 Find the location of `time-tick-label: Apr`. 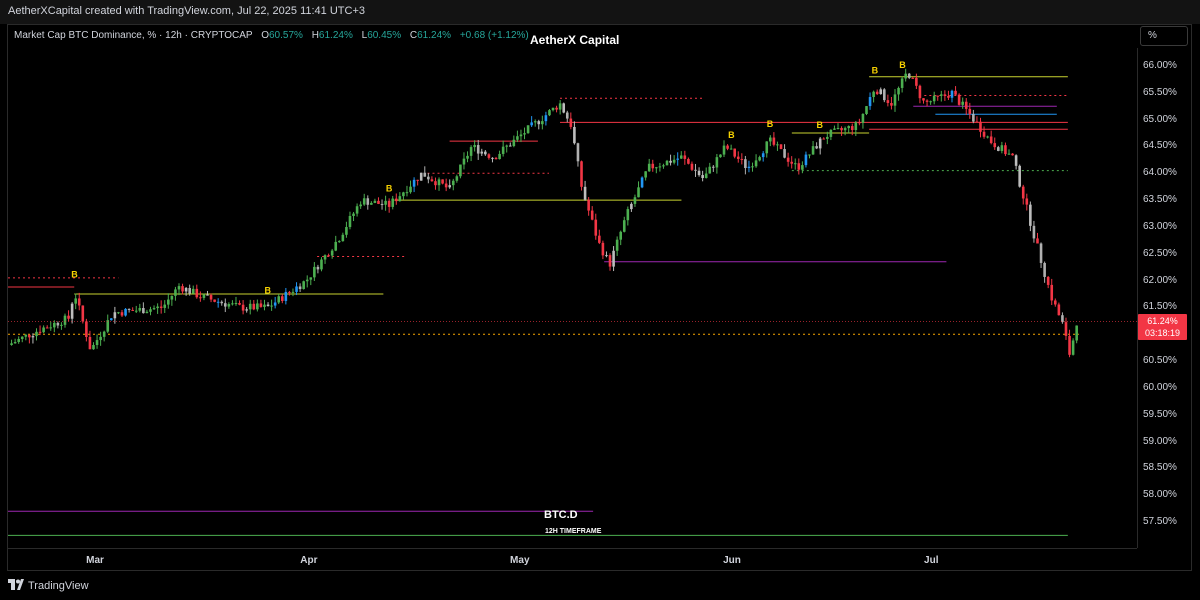

time-tick-label: Apr is located at coordinates (309, 560).